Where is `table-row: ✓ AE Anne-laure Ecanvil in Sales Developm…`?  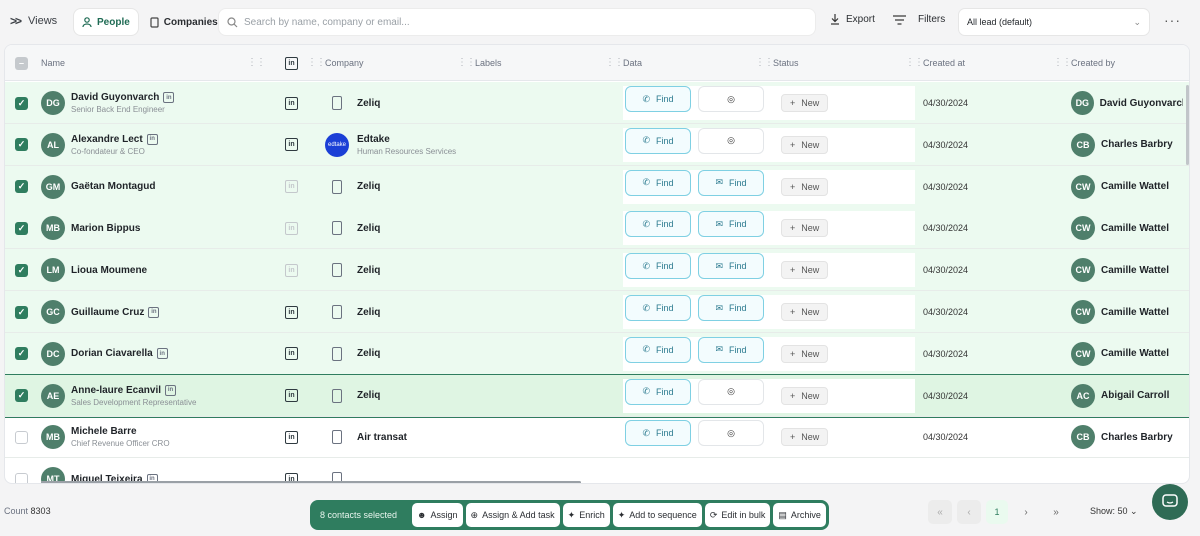
table-row: ✓ AE Anne-laure Ecanvil in Sales Developm… is located at coordinates (597, 395).